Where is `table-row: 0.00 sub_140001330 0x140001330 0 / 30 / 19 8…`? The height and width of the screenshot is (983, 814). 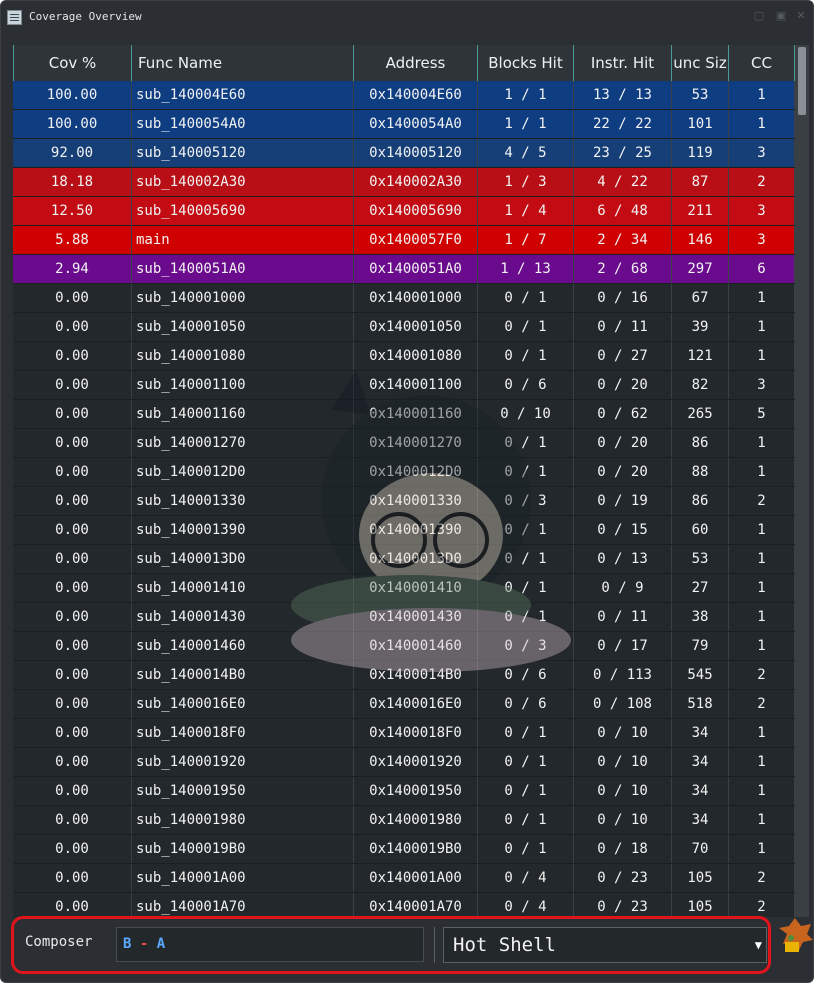
table-row: 0.00 sub_140001330 0x140001330 0 / 30 / 19 8… is located at coordinates (404, 501).